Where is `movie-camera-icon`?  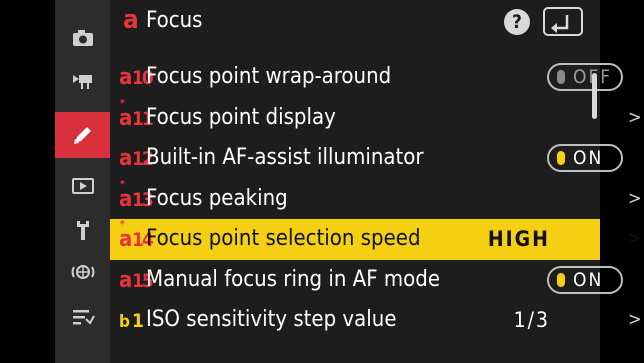 movie-camera-icon is located at coordinates (82, 82).